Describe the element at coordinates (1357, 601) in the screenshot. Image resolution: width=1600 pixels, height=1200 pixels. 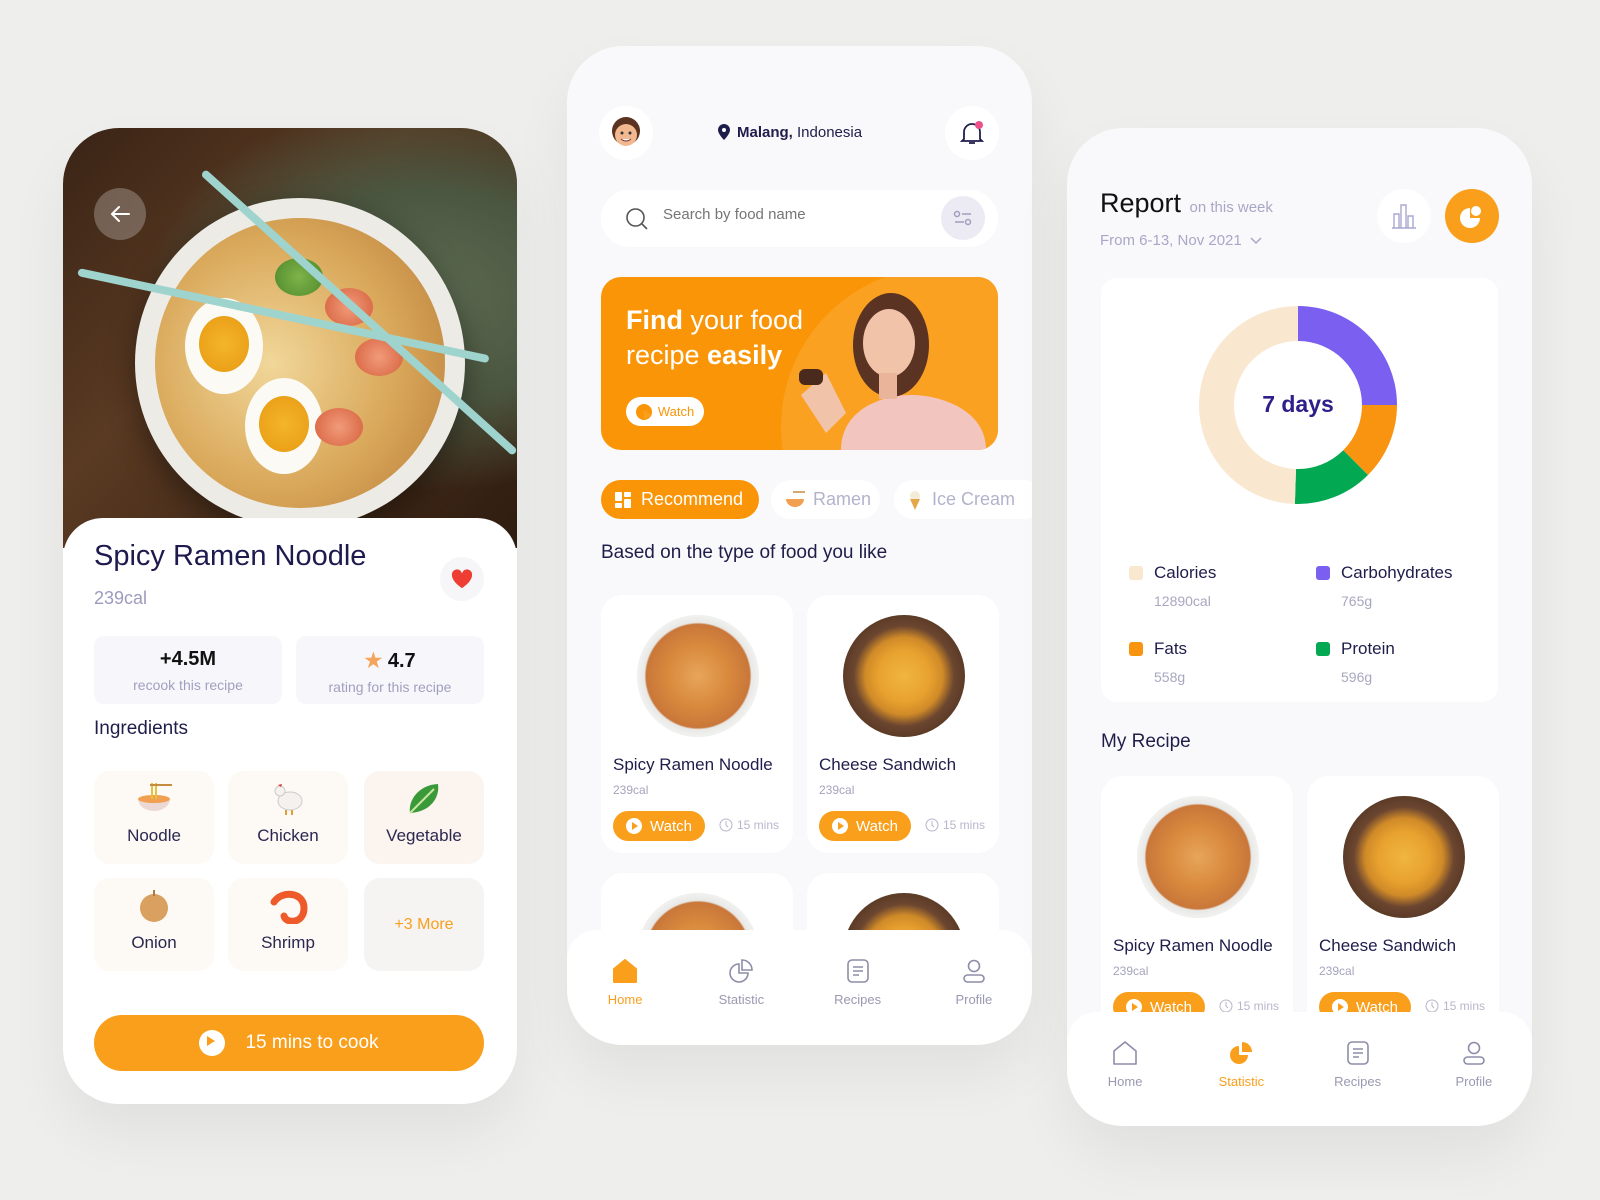
I see `legend-value: 765g` at that location.